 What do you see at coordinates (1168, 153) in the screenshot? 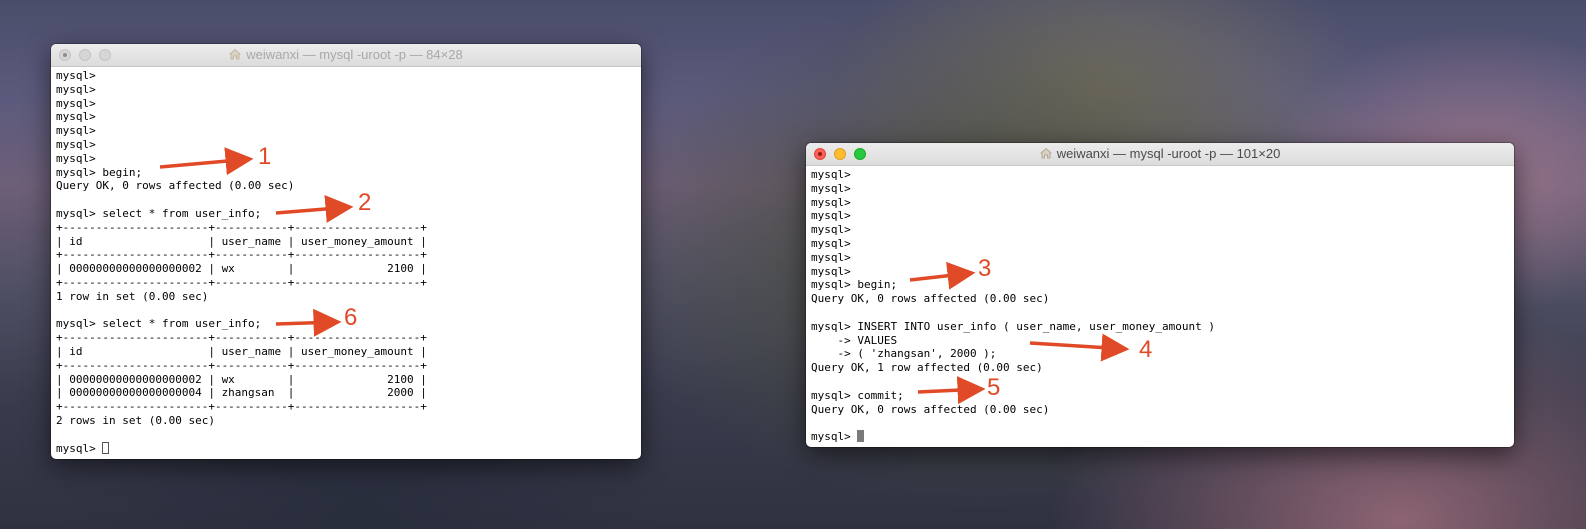
I see `right-terminal-title-text: weiwanxi — mysql -uroot -p — 101×20` at bounding box center [1168, 153].